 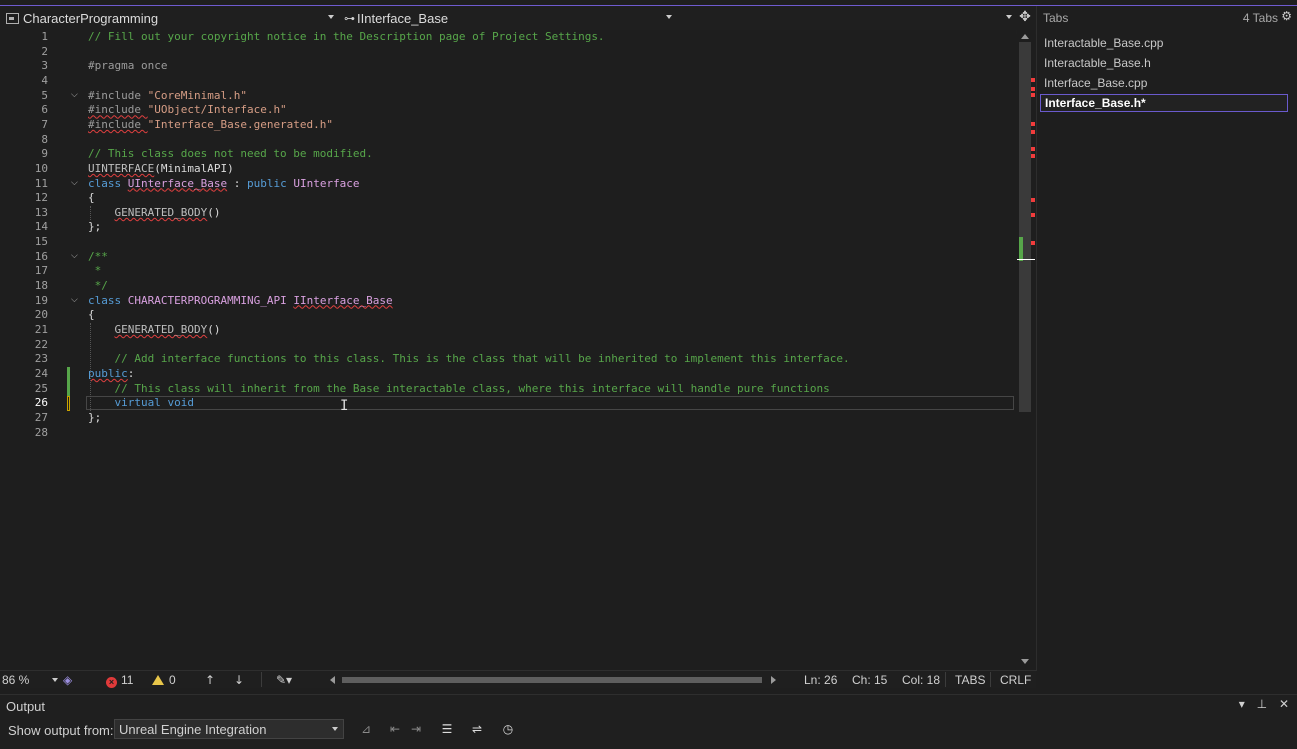 I want to click on code-line: 4, so click(x=508, y=81).